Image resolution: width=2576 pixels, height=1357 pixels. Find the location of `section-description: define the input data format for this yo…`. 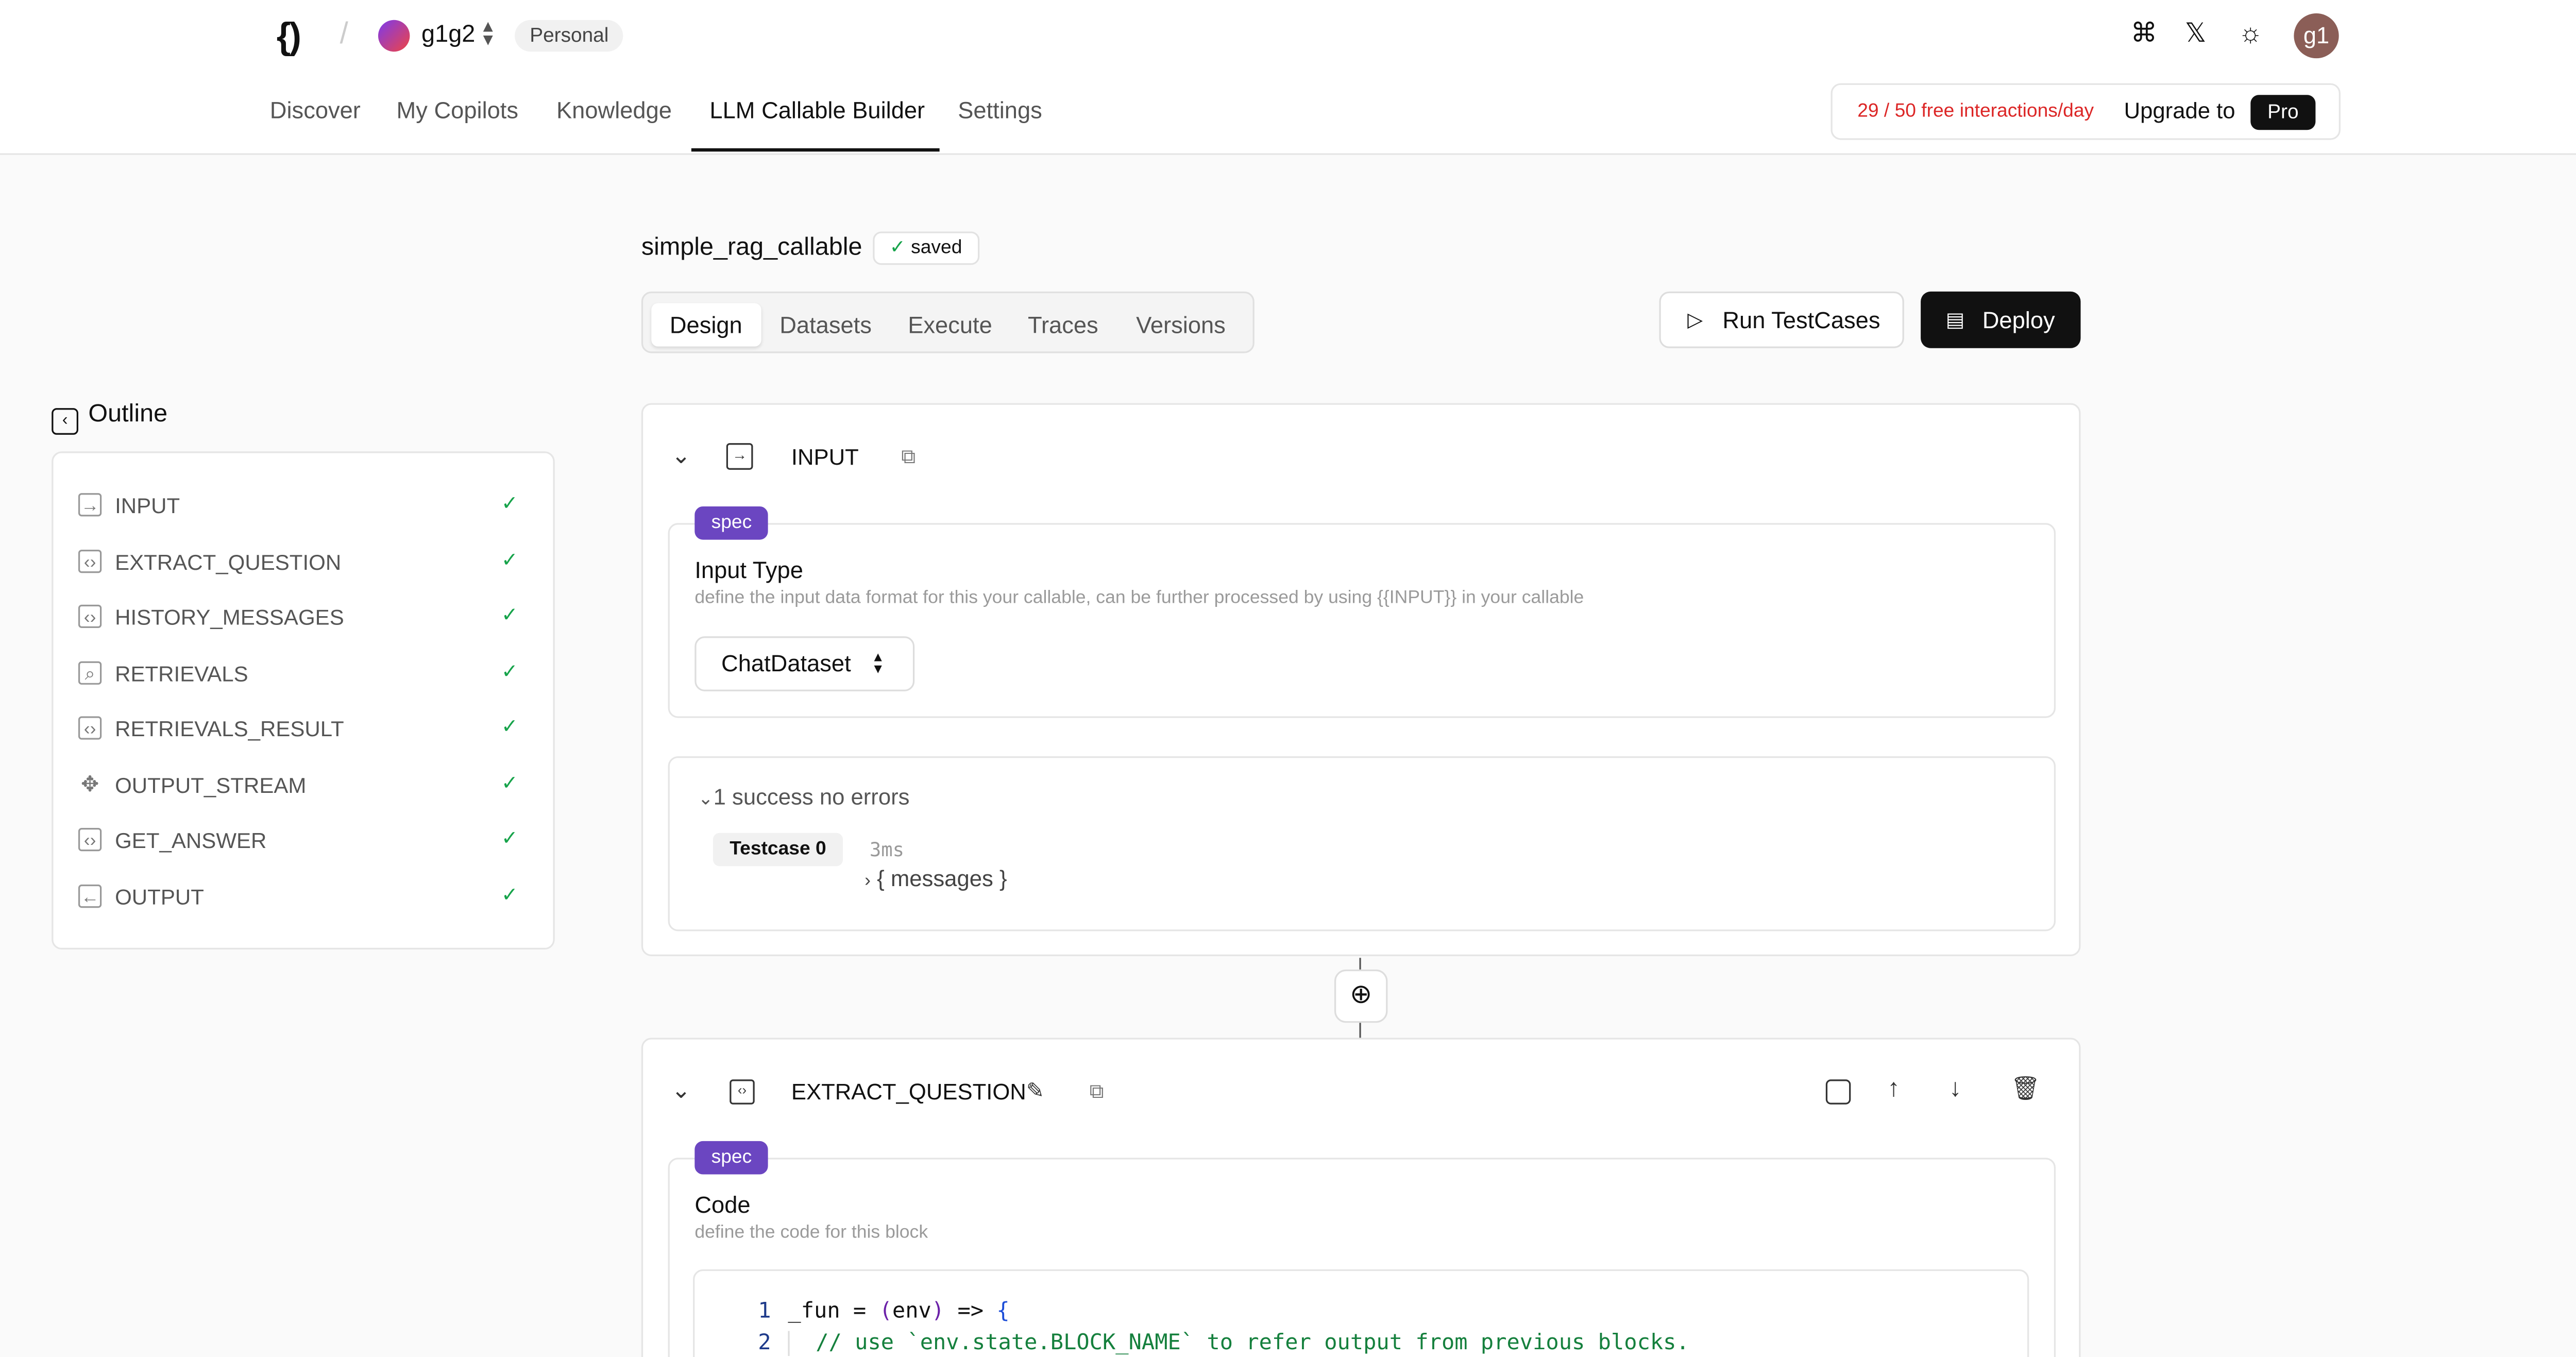

section-description: define the input data format for this yo… is located at coordinates (1139, 598).